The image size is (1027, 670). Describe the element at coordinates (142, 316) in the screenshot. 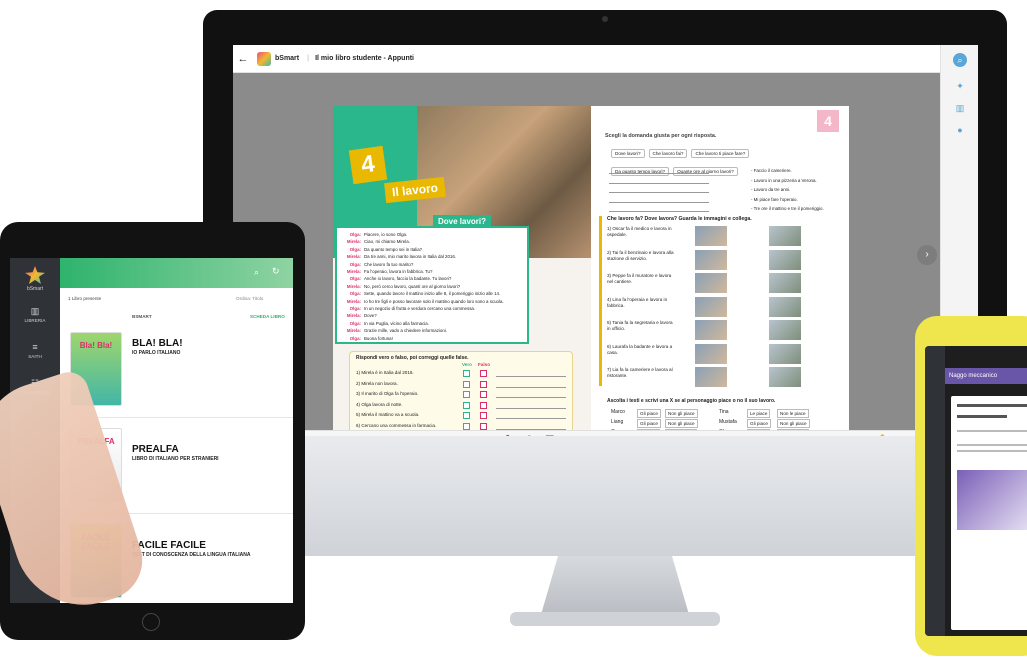

I see `publisher-label: BSMART` at that location.